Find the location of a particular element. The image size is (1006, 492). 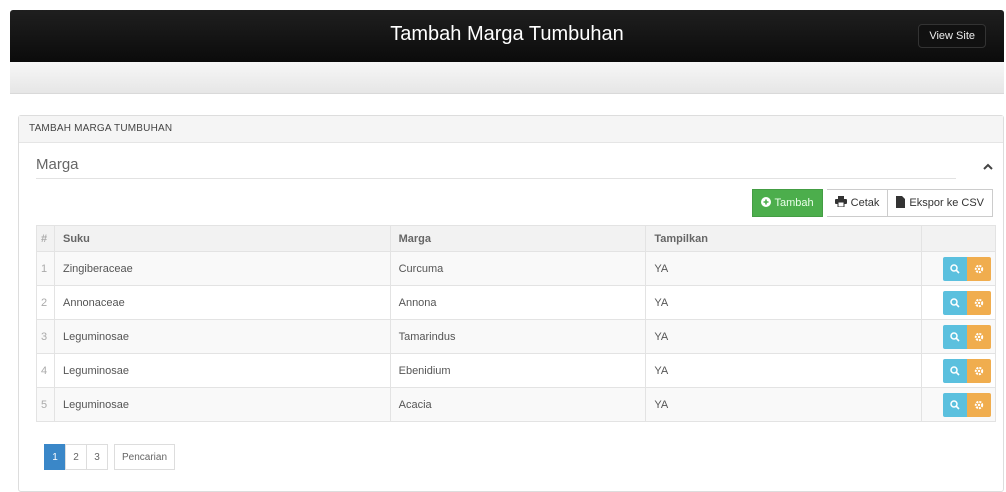

page-link-2: 2 is located at coordinates (76, 457).